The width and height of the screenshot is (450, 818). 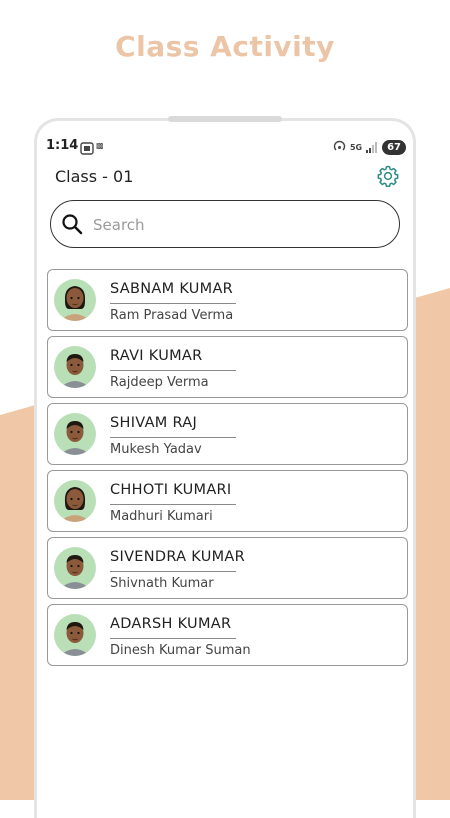 What do you see at coordinates (225, 119) in the screenshot?
I see `phone-notch` at bounding box center [225, 119].